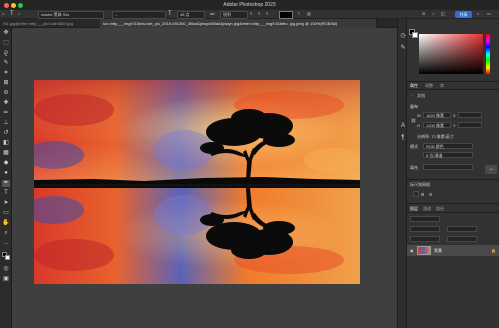 The image size is (499, 328). I want to click on ruler-unit-select, so click(416, 194).